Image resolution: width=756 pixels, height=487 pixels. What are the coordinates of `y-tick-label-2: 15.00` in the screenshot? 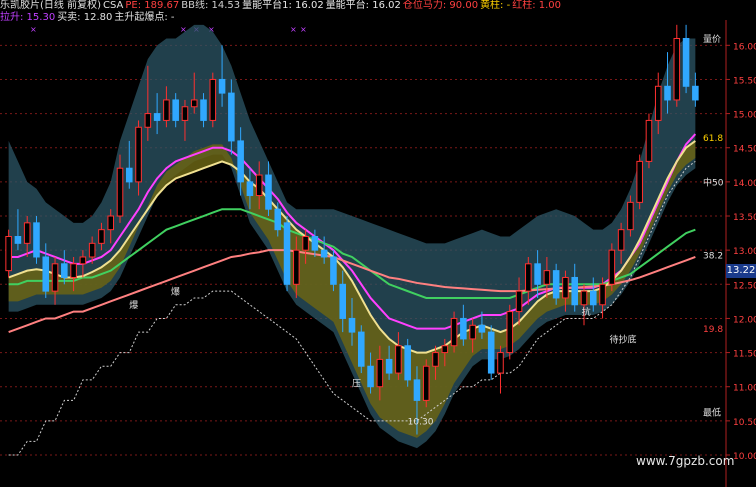 It's located at (744, 116).